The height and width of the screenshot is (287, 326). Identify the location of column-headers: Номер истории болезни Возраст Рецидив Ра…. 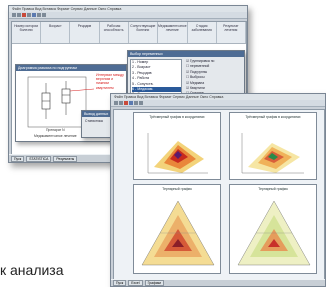
(129, 33).